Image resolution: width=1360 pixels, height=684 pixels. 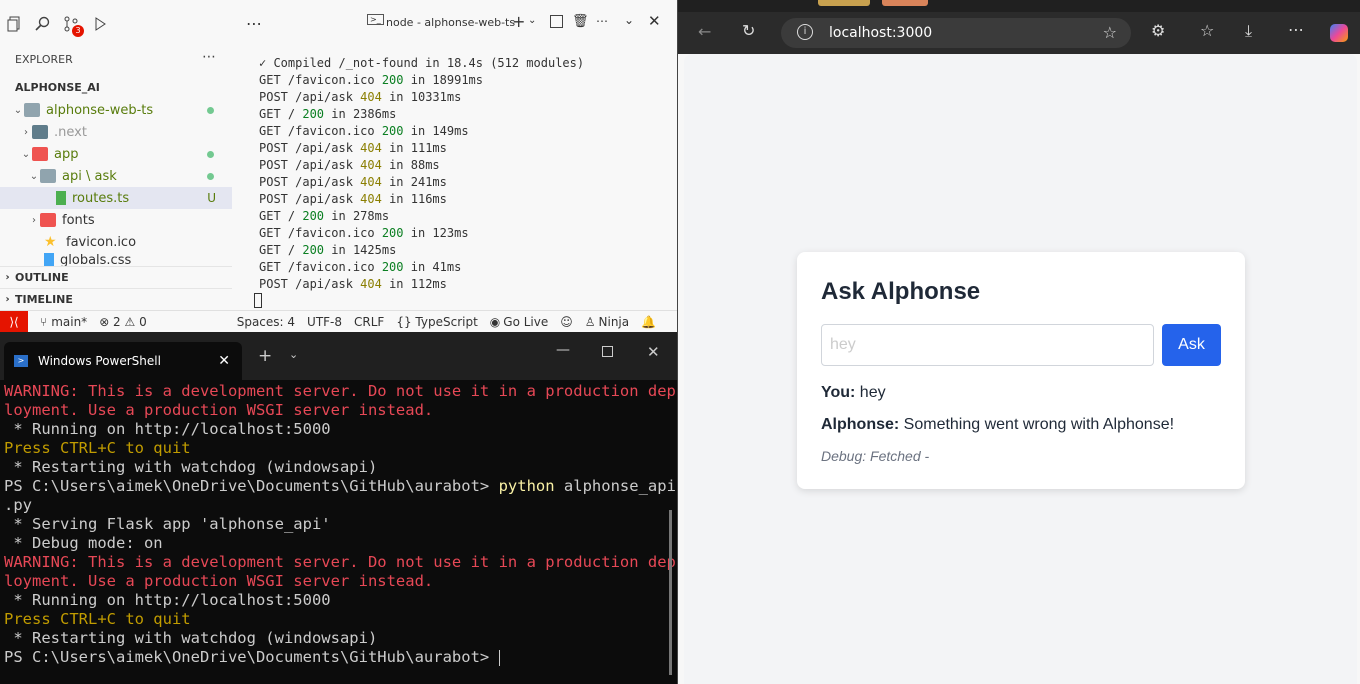 What do you see at coordinates (353, 199) in the screenshot?
I see `terminal-line: POST /api/ask 404 in 116ms` at bounding box center [353, 199].